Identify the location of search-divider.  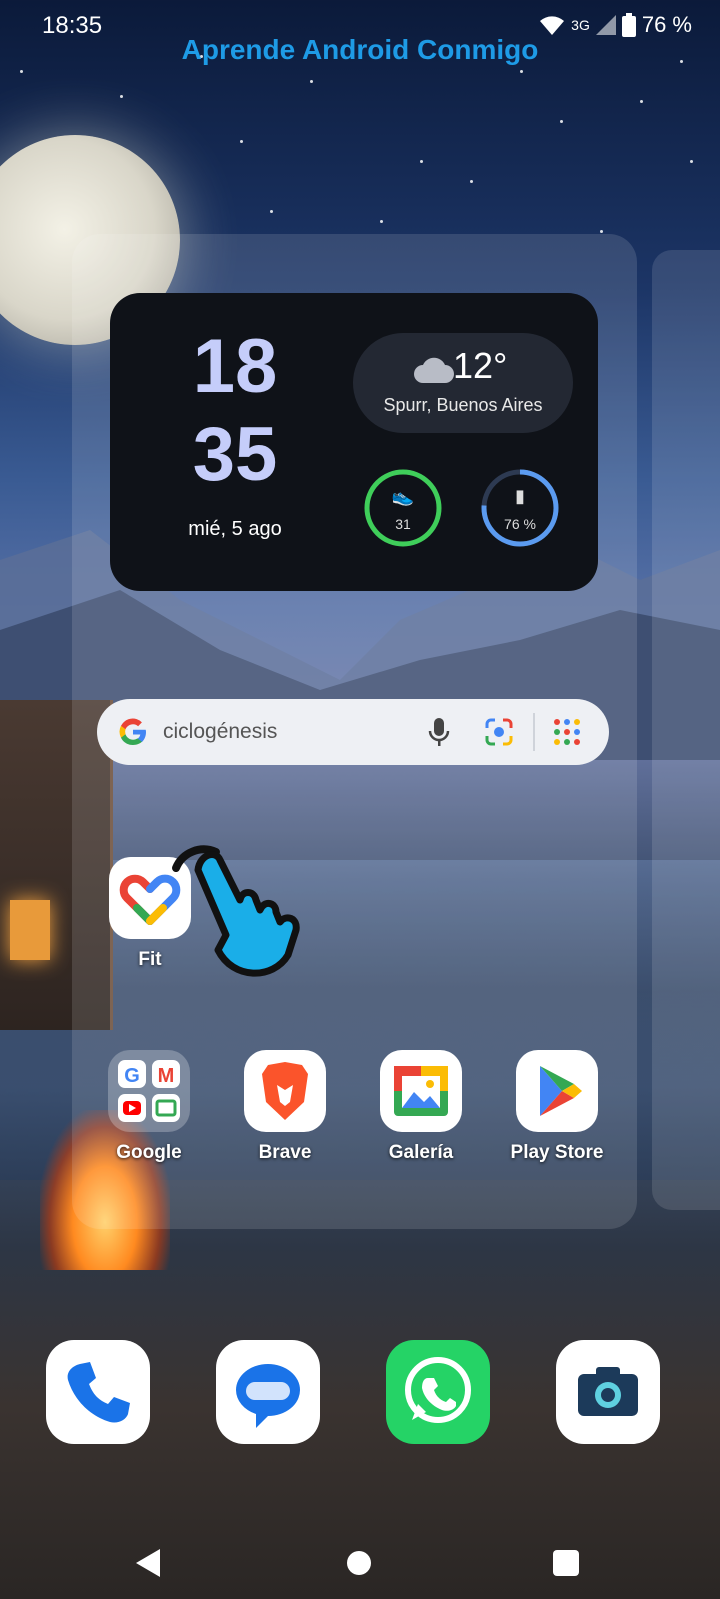
(534, 732).